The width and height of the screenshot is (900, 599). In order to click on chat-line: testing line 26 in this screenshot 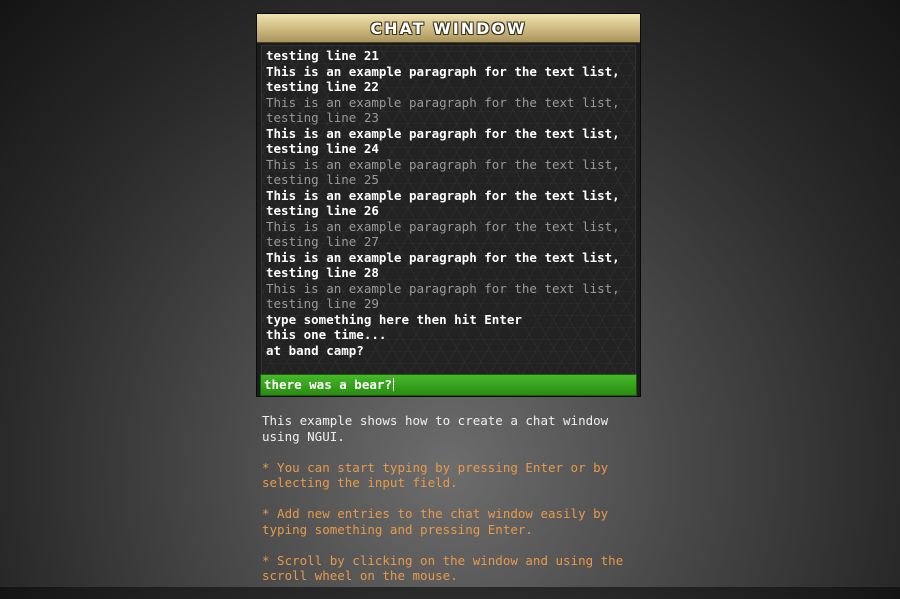, I will do `click(322, 210)`.